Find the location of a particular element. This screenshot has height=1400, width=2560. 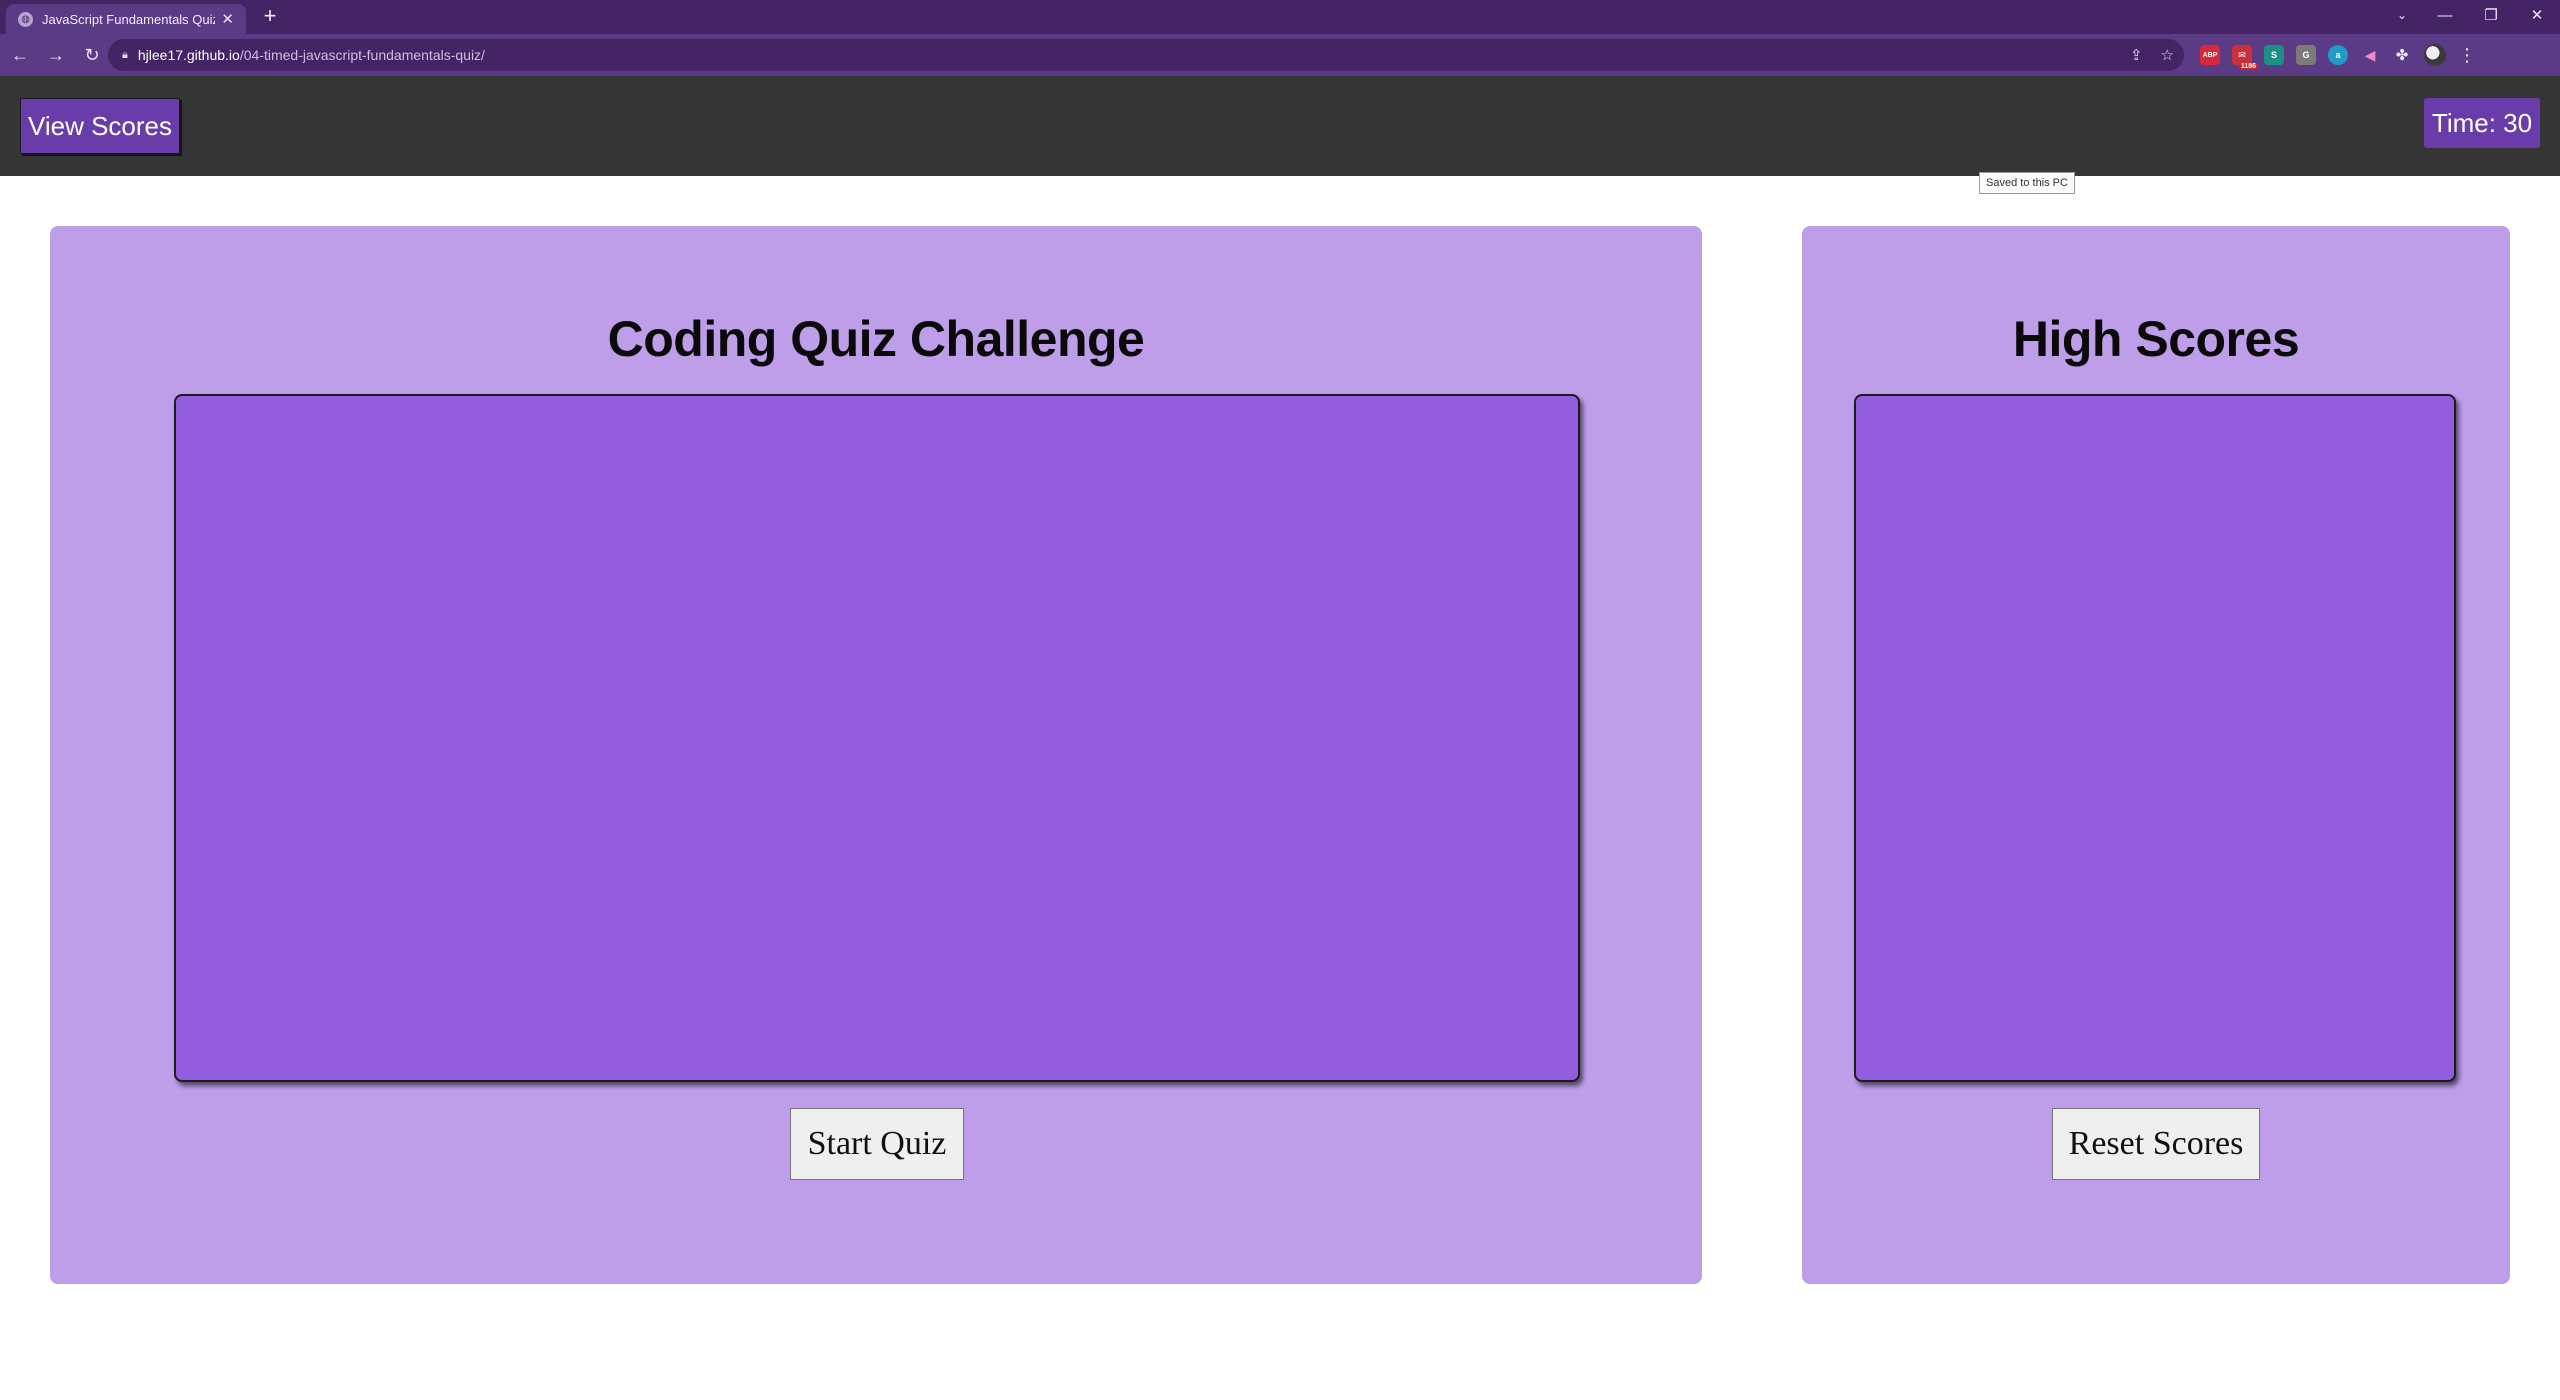

tab-search-icon: ⌄ is located at coordinates (2402, 15).